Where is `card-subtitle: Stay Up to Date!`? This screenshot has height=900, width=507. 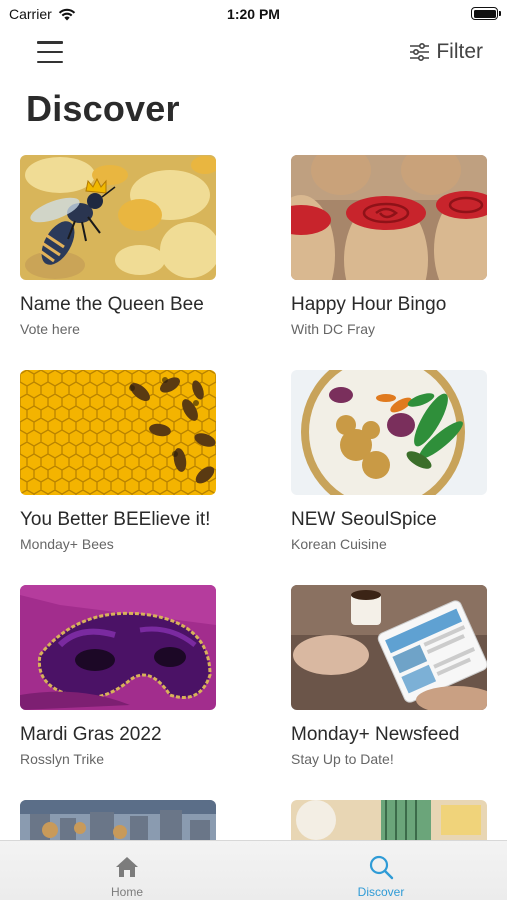 card-subtitle: Stay Up to Date! is located at coordinates (342, 759).